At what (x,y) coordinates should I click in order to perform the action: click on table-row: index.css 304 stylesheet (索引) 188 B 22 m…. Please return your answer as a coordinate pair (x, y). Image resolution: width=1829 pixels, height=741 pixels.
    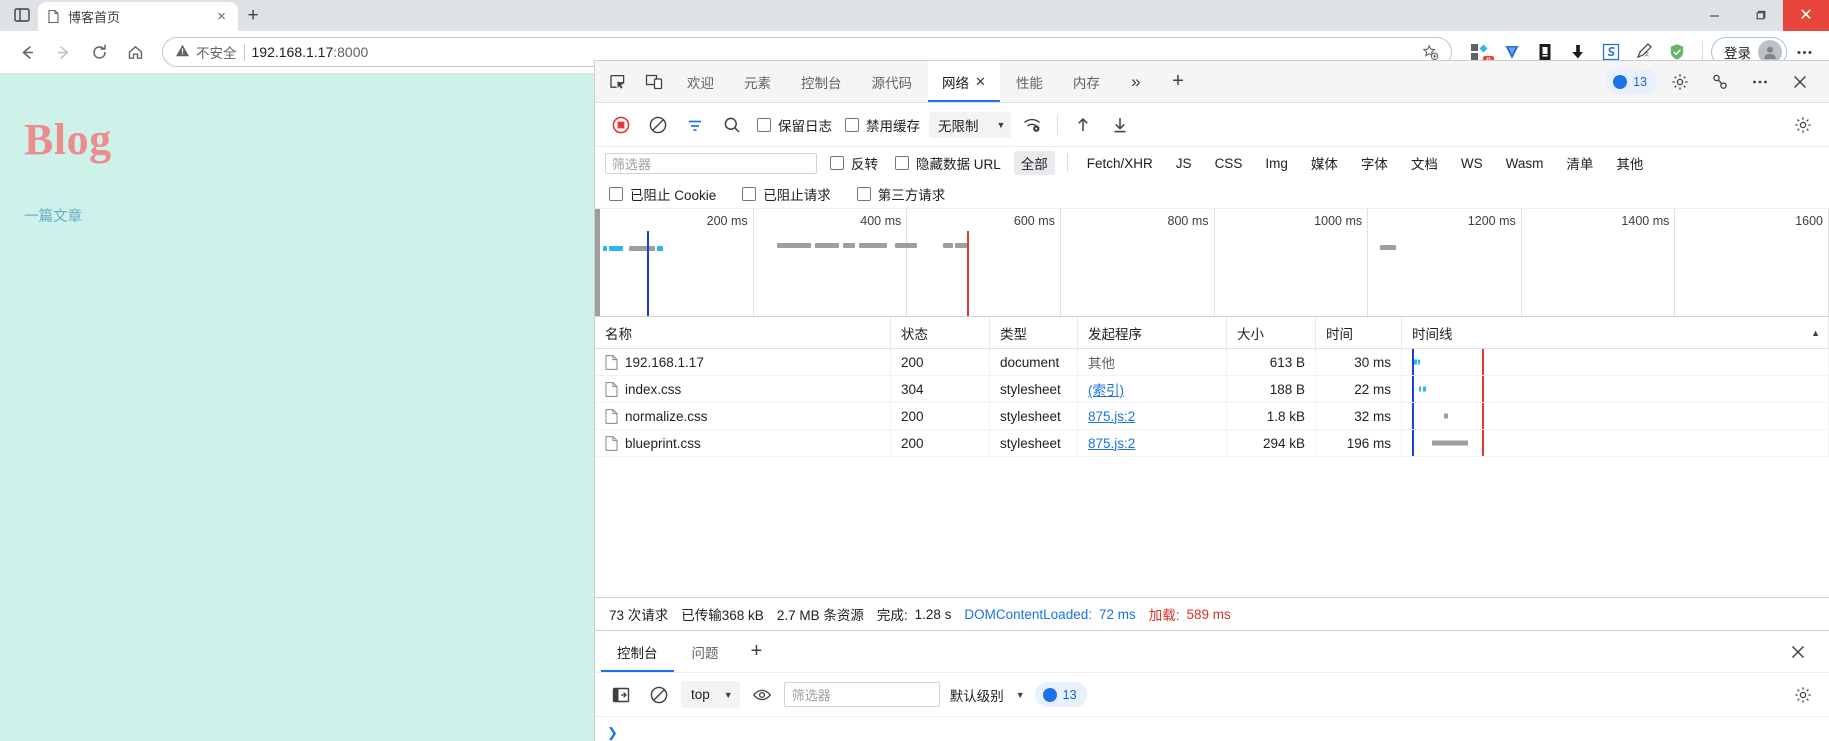
    Looking at the image, I should click on (1212, 389).